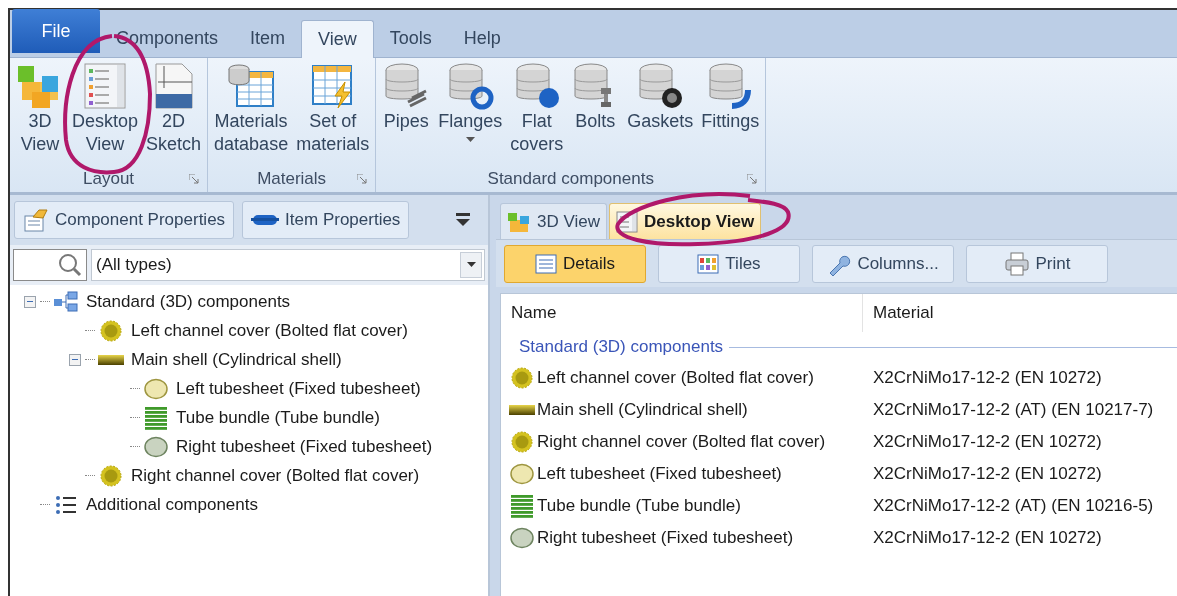  What do you see at coordinates (174, 109) in the screenshot?
I see `ribbon-button: 2D Sketch` at bounding box center [174, 109].